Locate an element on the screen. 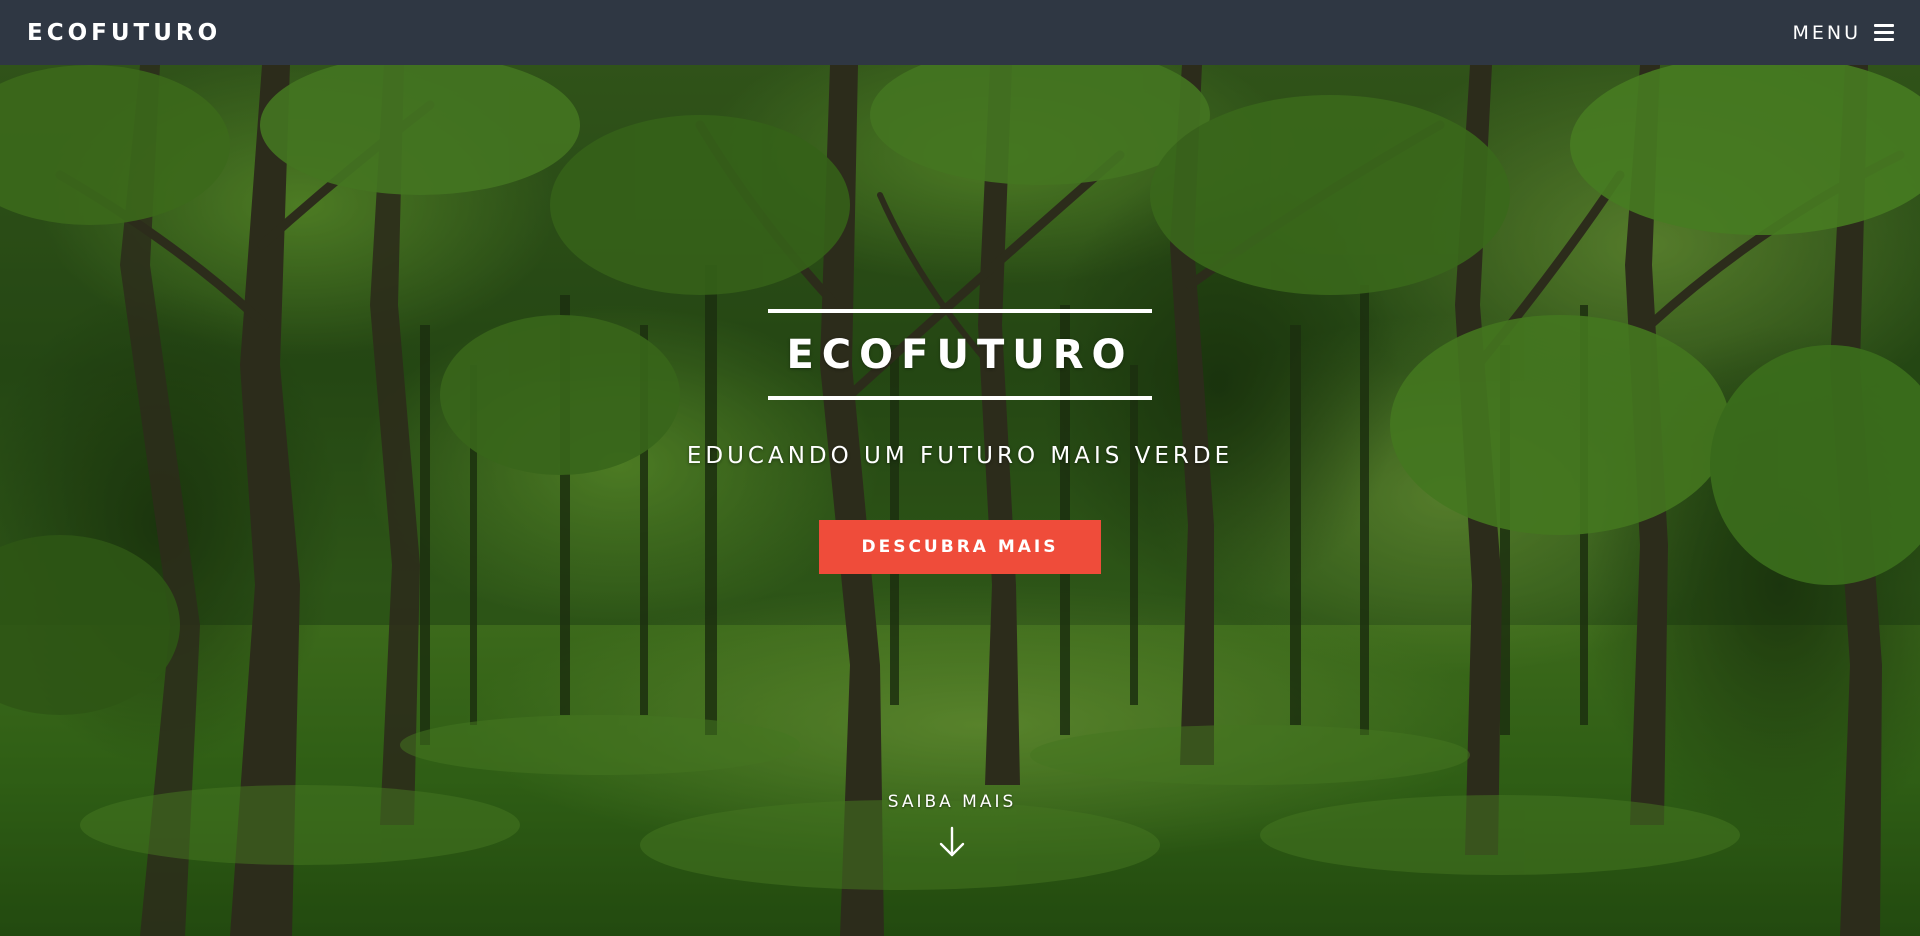 The height and width of the screenshot is (936, 1920). scroll-label: SAIBA MAIS is located at coordinates (952, 802).